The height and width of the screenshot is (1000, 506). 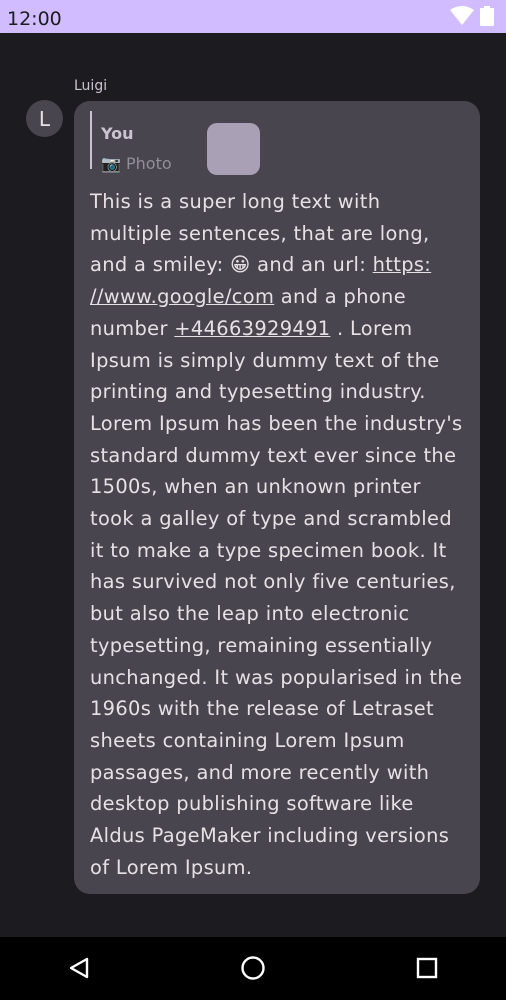 I want to click on navigation-bar, so click(x=253, y=968).